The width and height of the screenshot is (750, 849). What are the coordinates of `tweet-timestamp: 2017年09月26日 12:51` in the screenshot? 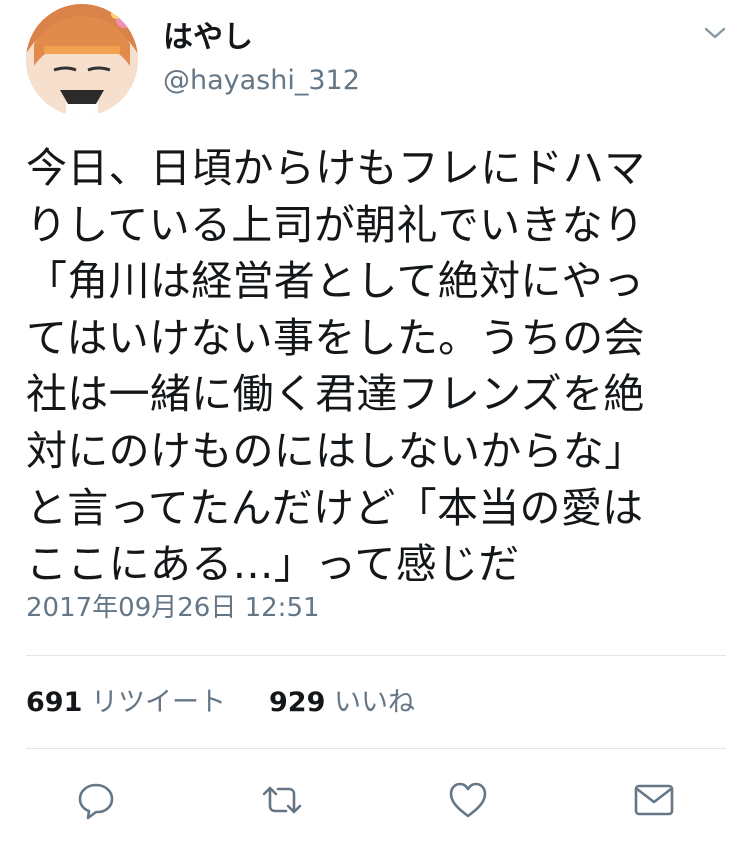 It's located at (173, 608).